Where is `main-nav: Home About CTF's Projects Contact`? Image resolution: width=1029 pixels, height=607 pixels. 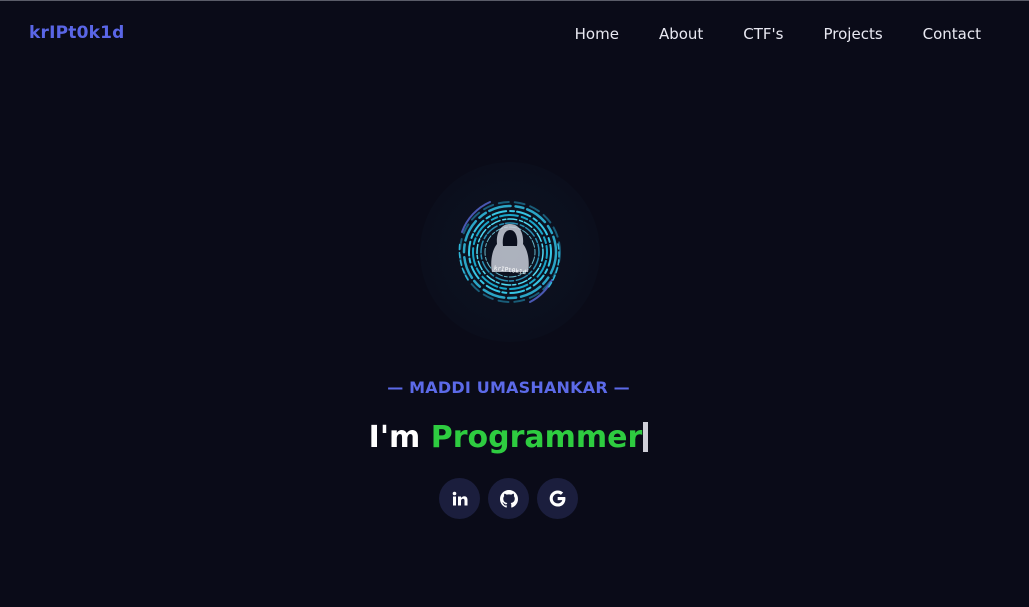
main-nav: Home About CTF's Projects Contact is located at coordinates (758, 34).